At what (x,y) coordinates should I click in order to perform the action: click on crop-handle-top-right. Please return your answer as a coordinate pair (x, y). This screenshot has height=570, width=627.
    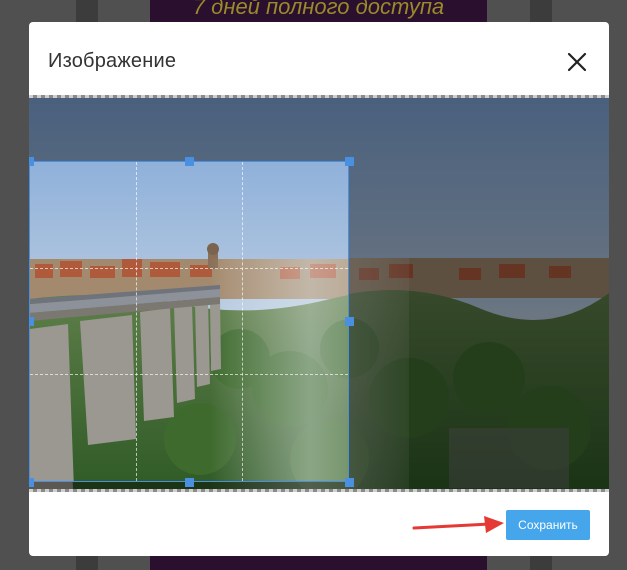
    Looking at the image, I should click on (349, 161).